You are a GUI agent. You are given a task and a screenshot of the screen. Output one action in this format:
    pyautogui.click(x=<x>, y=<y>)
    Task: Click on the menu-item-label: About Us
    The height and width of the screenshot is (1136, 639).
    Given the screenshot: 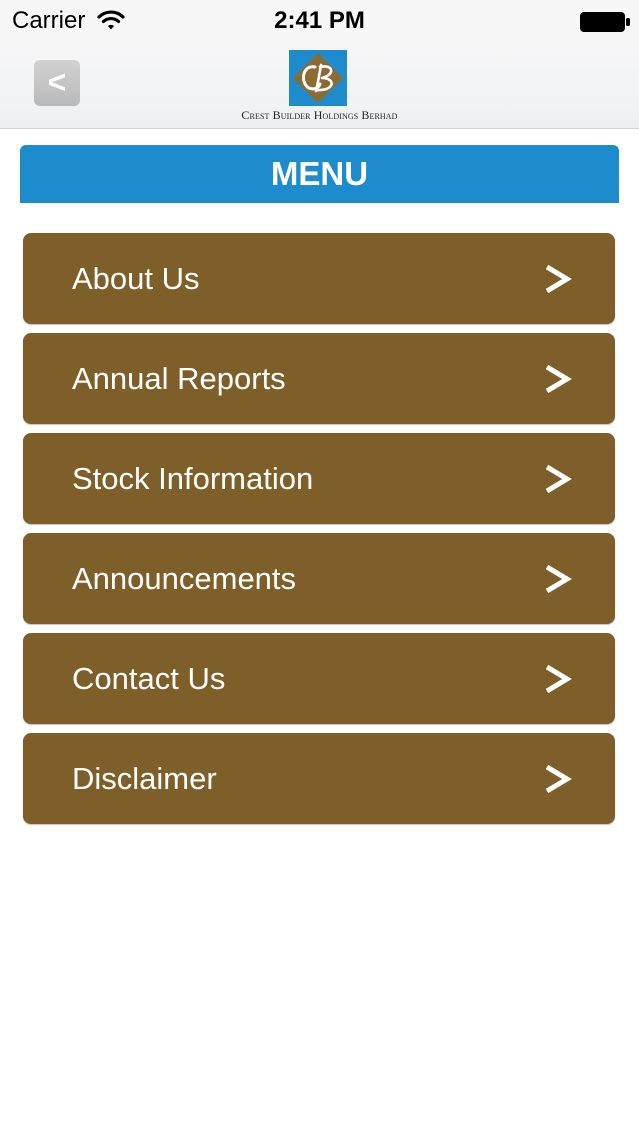 What is the action you would take?
    pyautogui.click(x=136, y=278)
    